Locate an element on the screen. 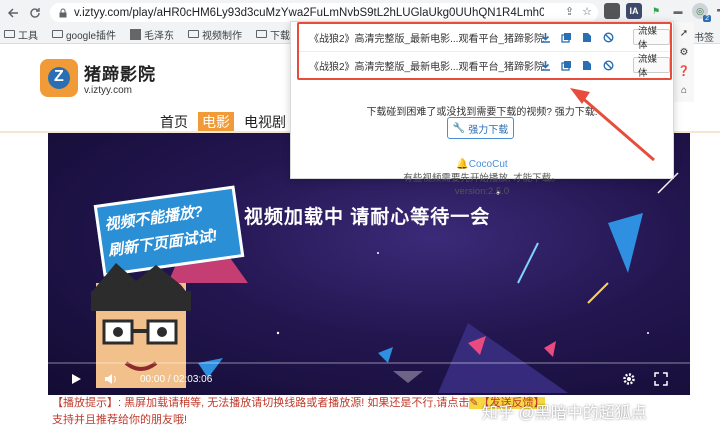 The height and width of the screenshot is (437, 720). annotation-arrow is located at coordinates (612, 125).